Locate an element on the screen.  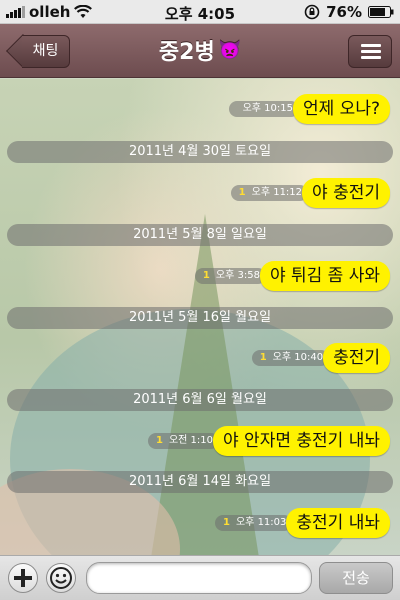
menu-button is located at coordinates (370, 51).